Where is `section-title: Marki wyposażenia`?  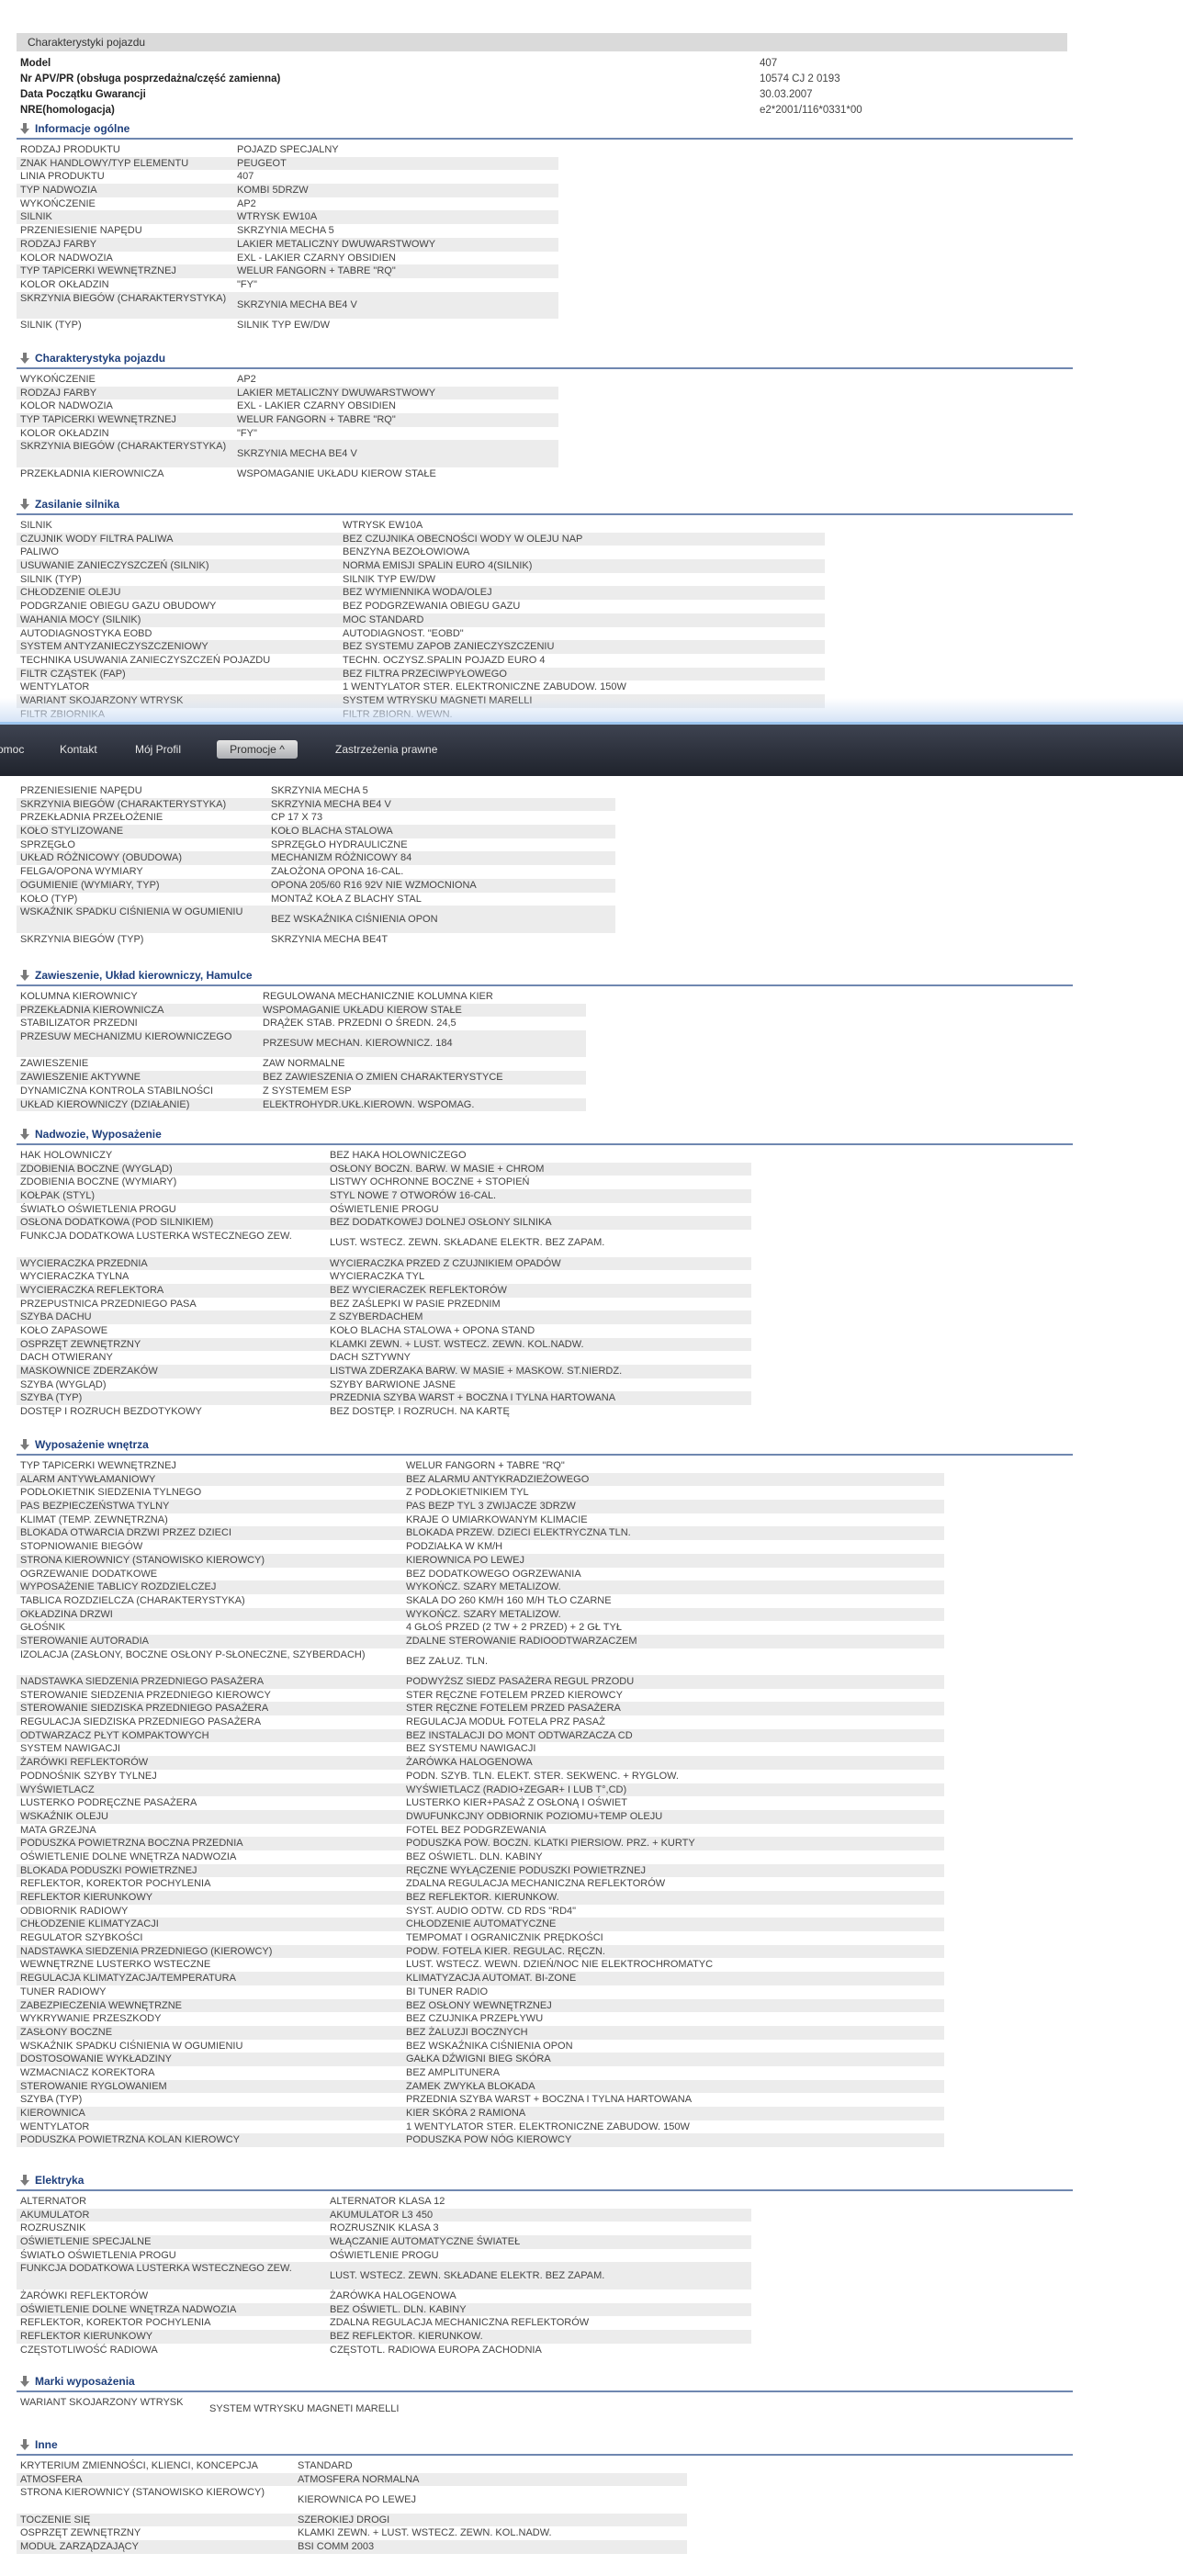
section-title: Marki wyposażenia is located at coordinates (545, 2382).